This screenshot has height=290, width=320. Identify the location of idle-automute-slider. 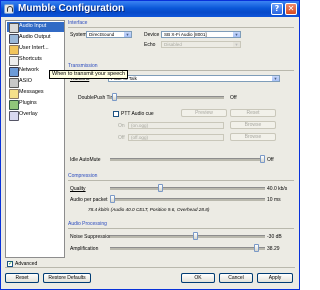
(187, 159).